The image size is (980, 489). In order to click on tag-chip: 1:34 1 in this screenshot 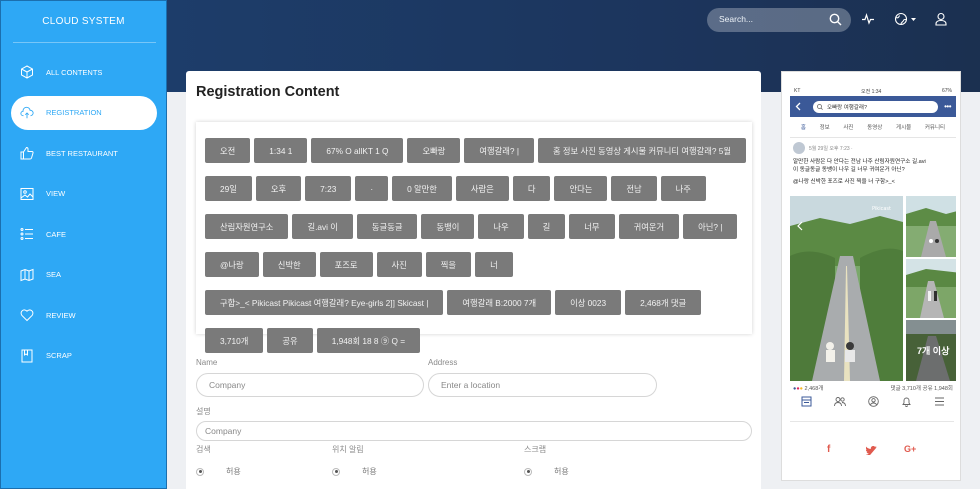, I will do `click(281, 150)`.